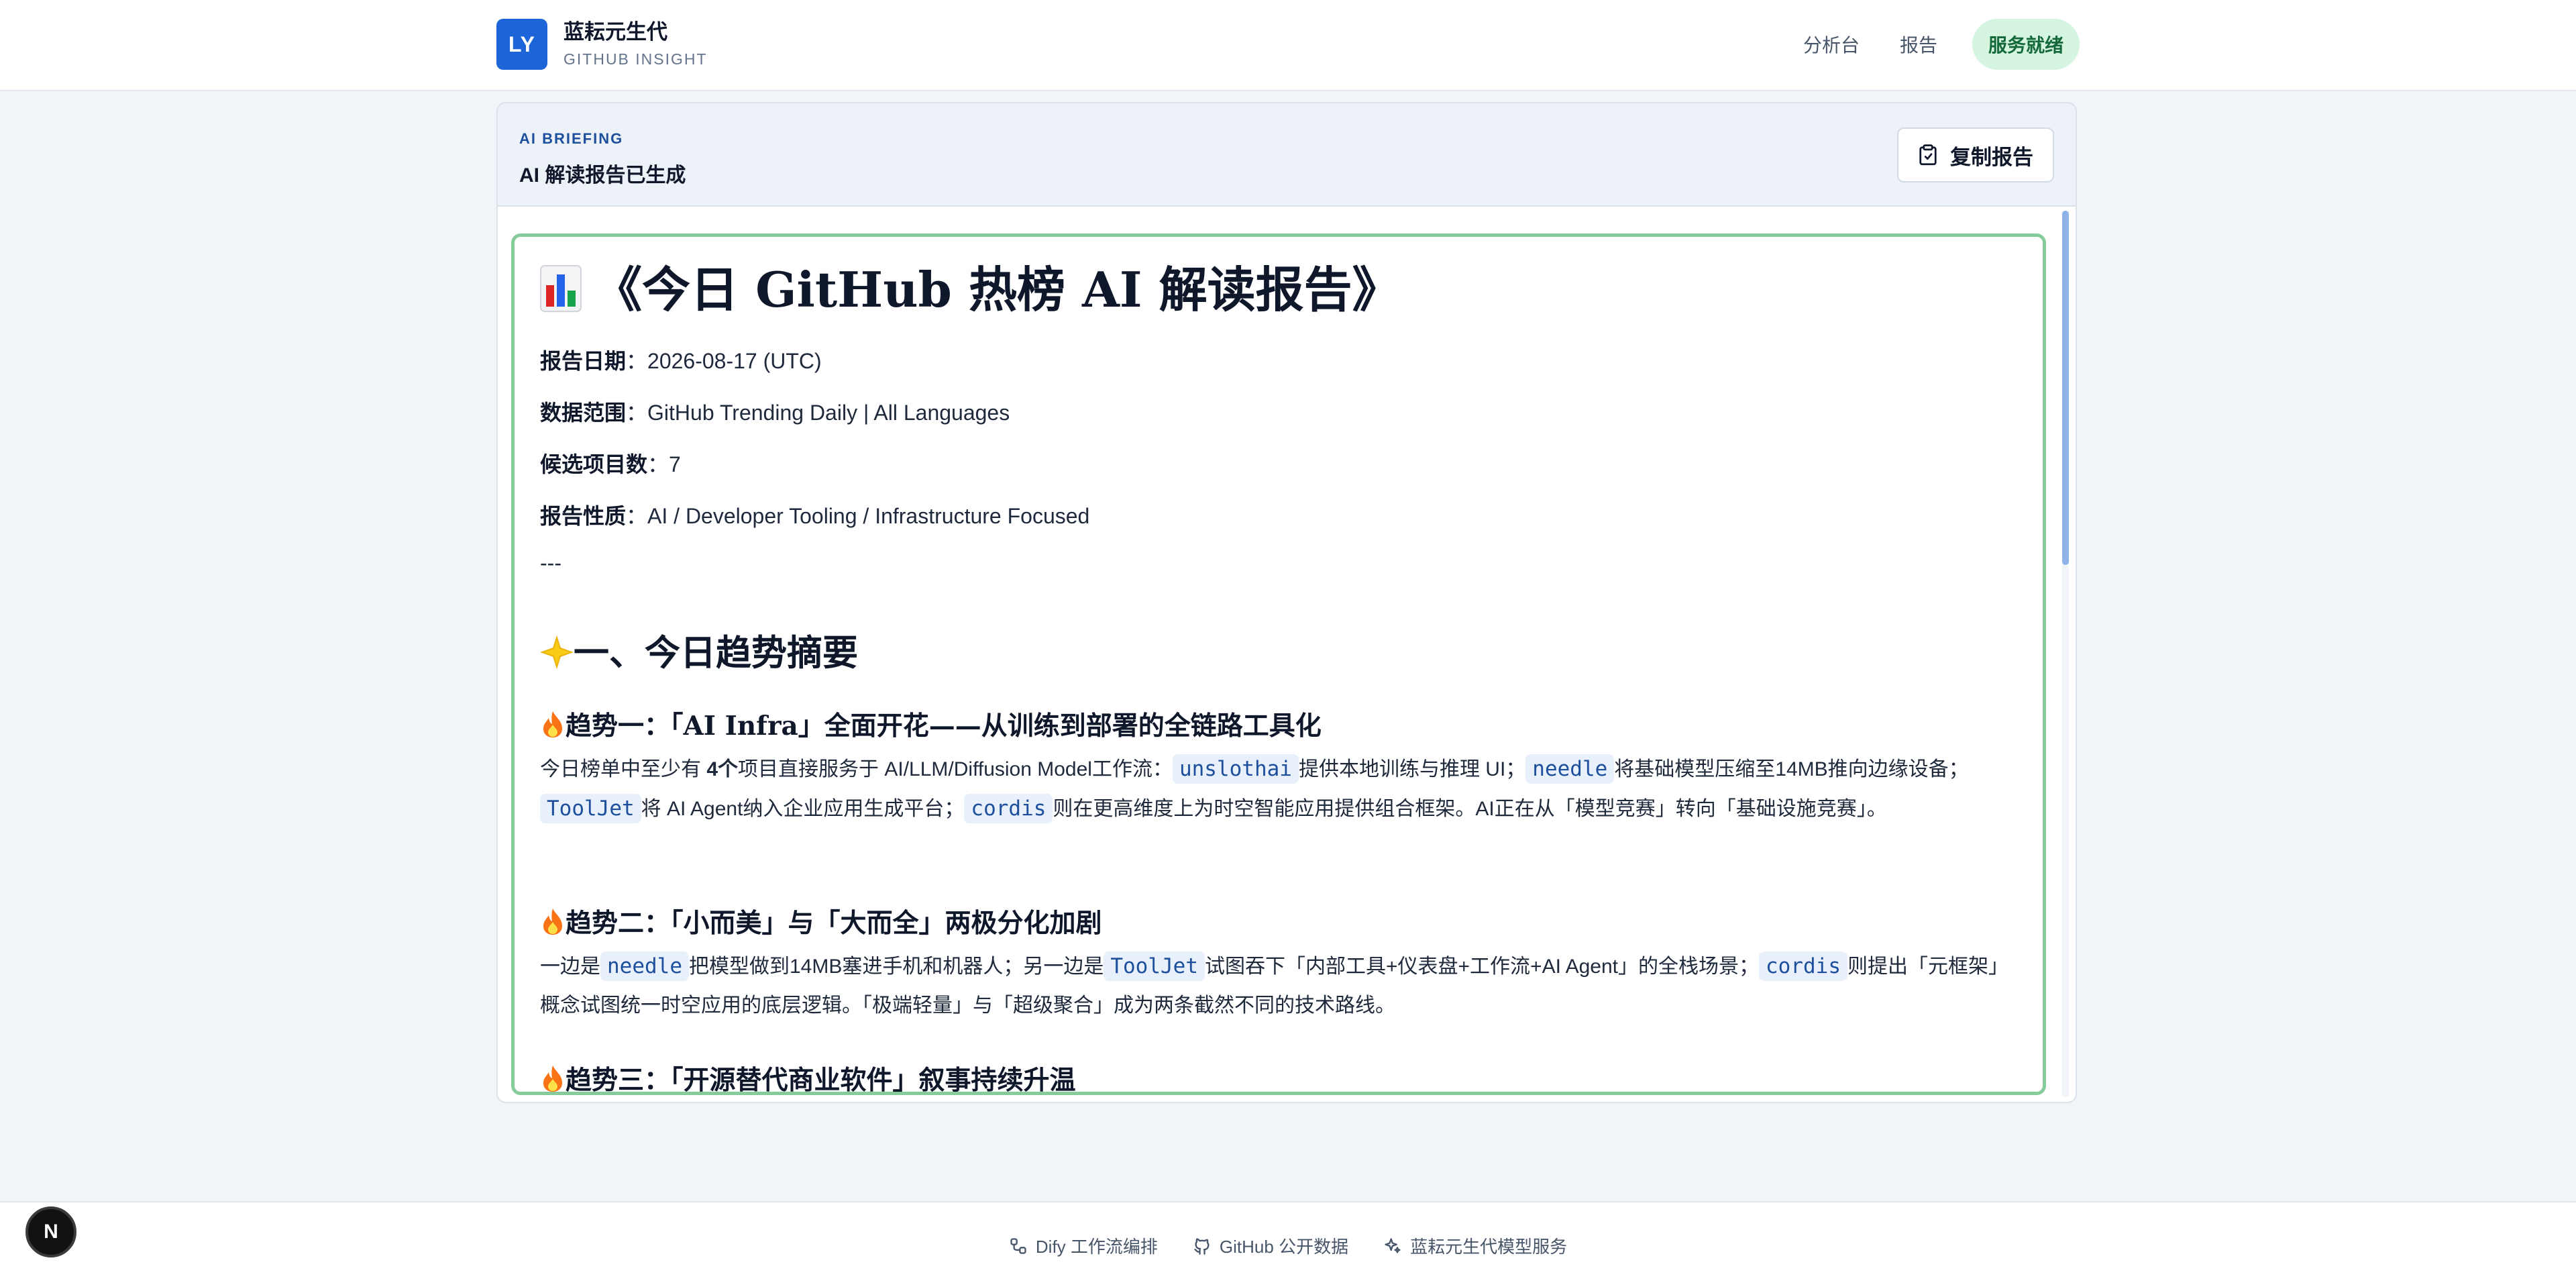  I want to click on meta-label: 报告性质, so click(583, 516).